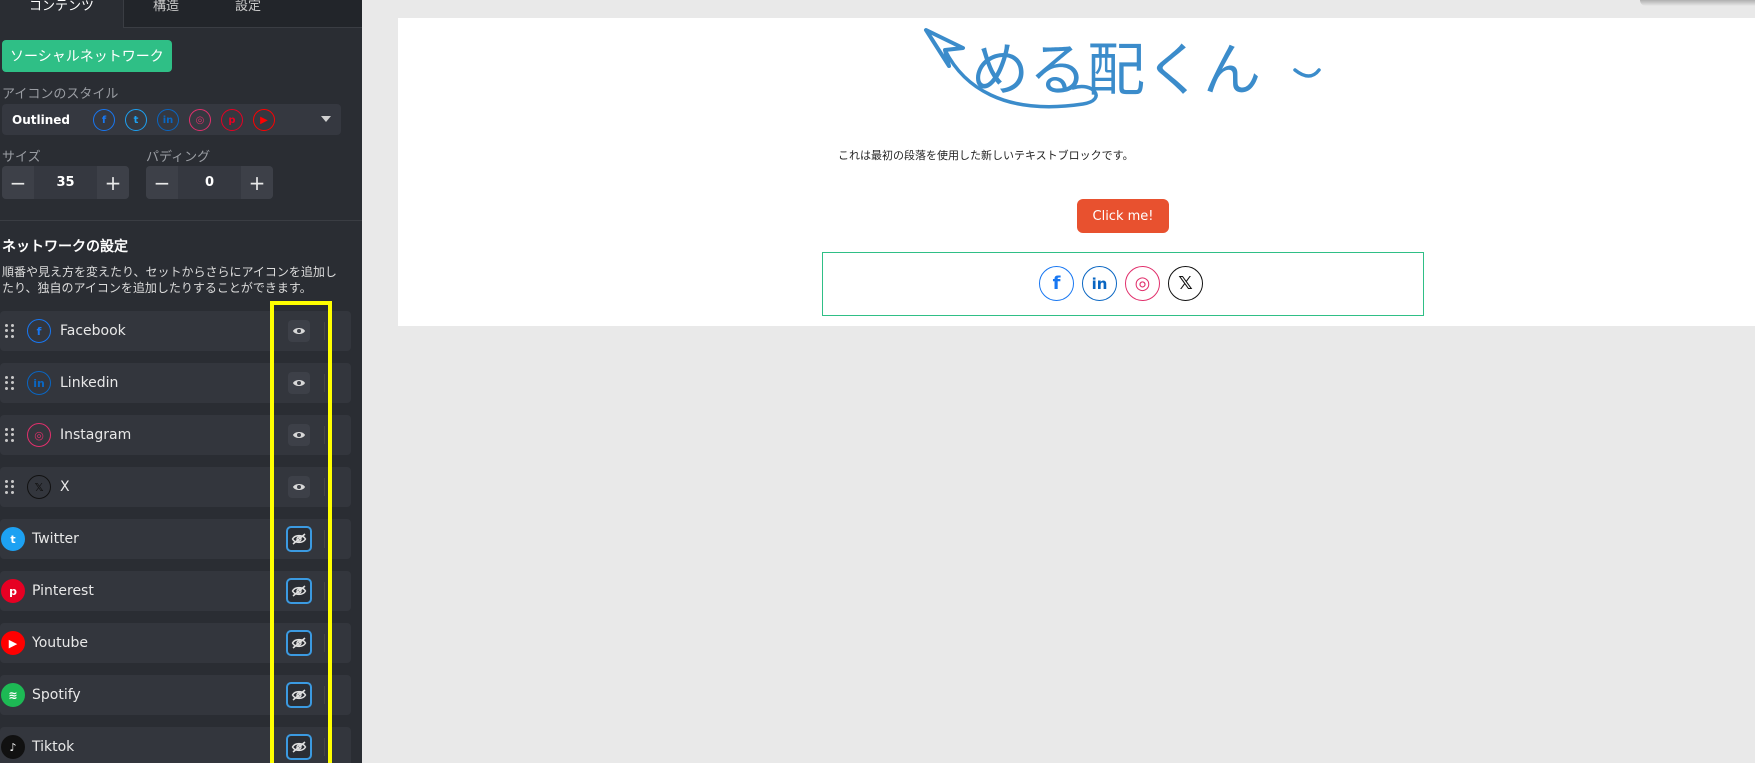 The image size is (1755, 763). What do you see at coordinates (96, 435) in the screenshot?
I see `network-label: Instagram` at bounding box center [96, 435].